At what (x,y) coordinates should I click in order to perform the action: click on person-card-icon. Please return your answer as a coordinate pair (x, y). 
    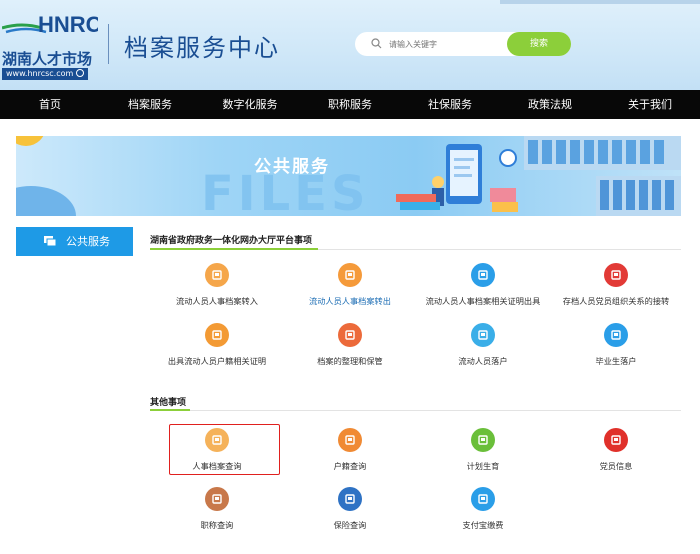
    Looking at the image, I should click on (217, 499).